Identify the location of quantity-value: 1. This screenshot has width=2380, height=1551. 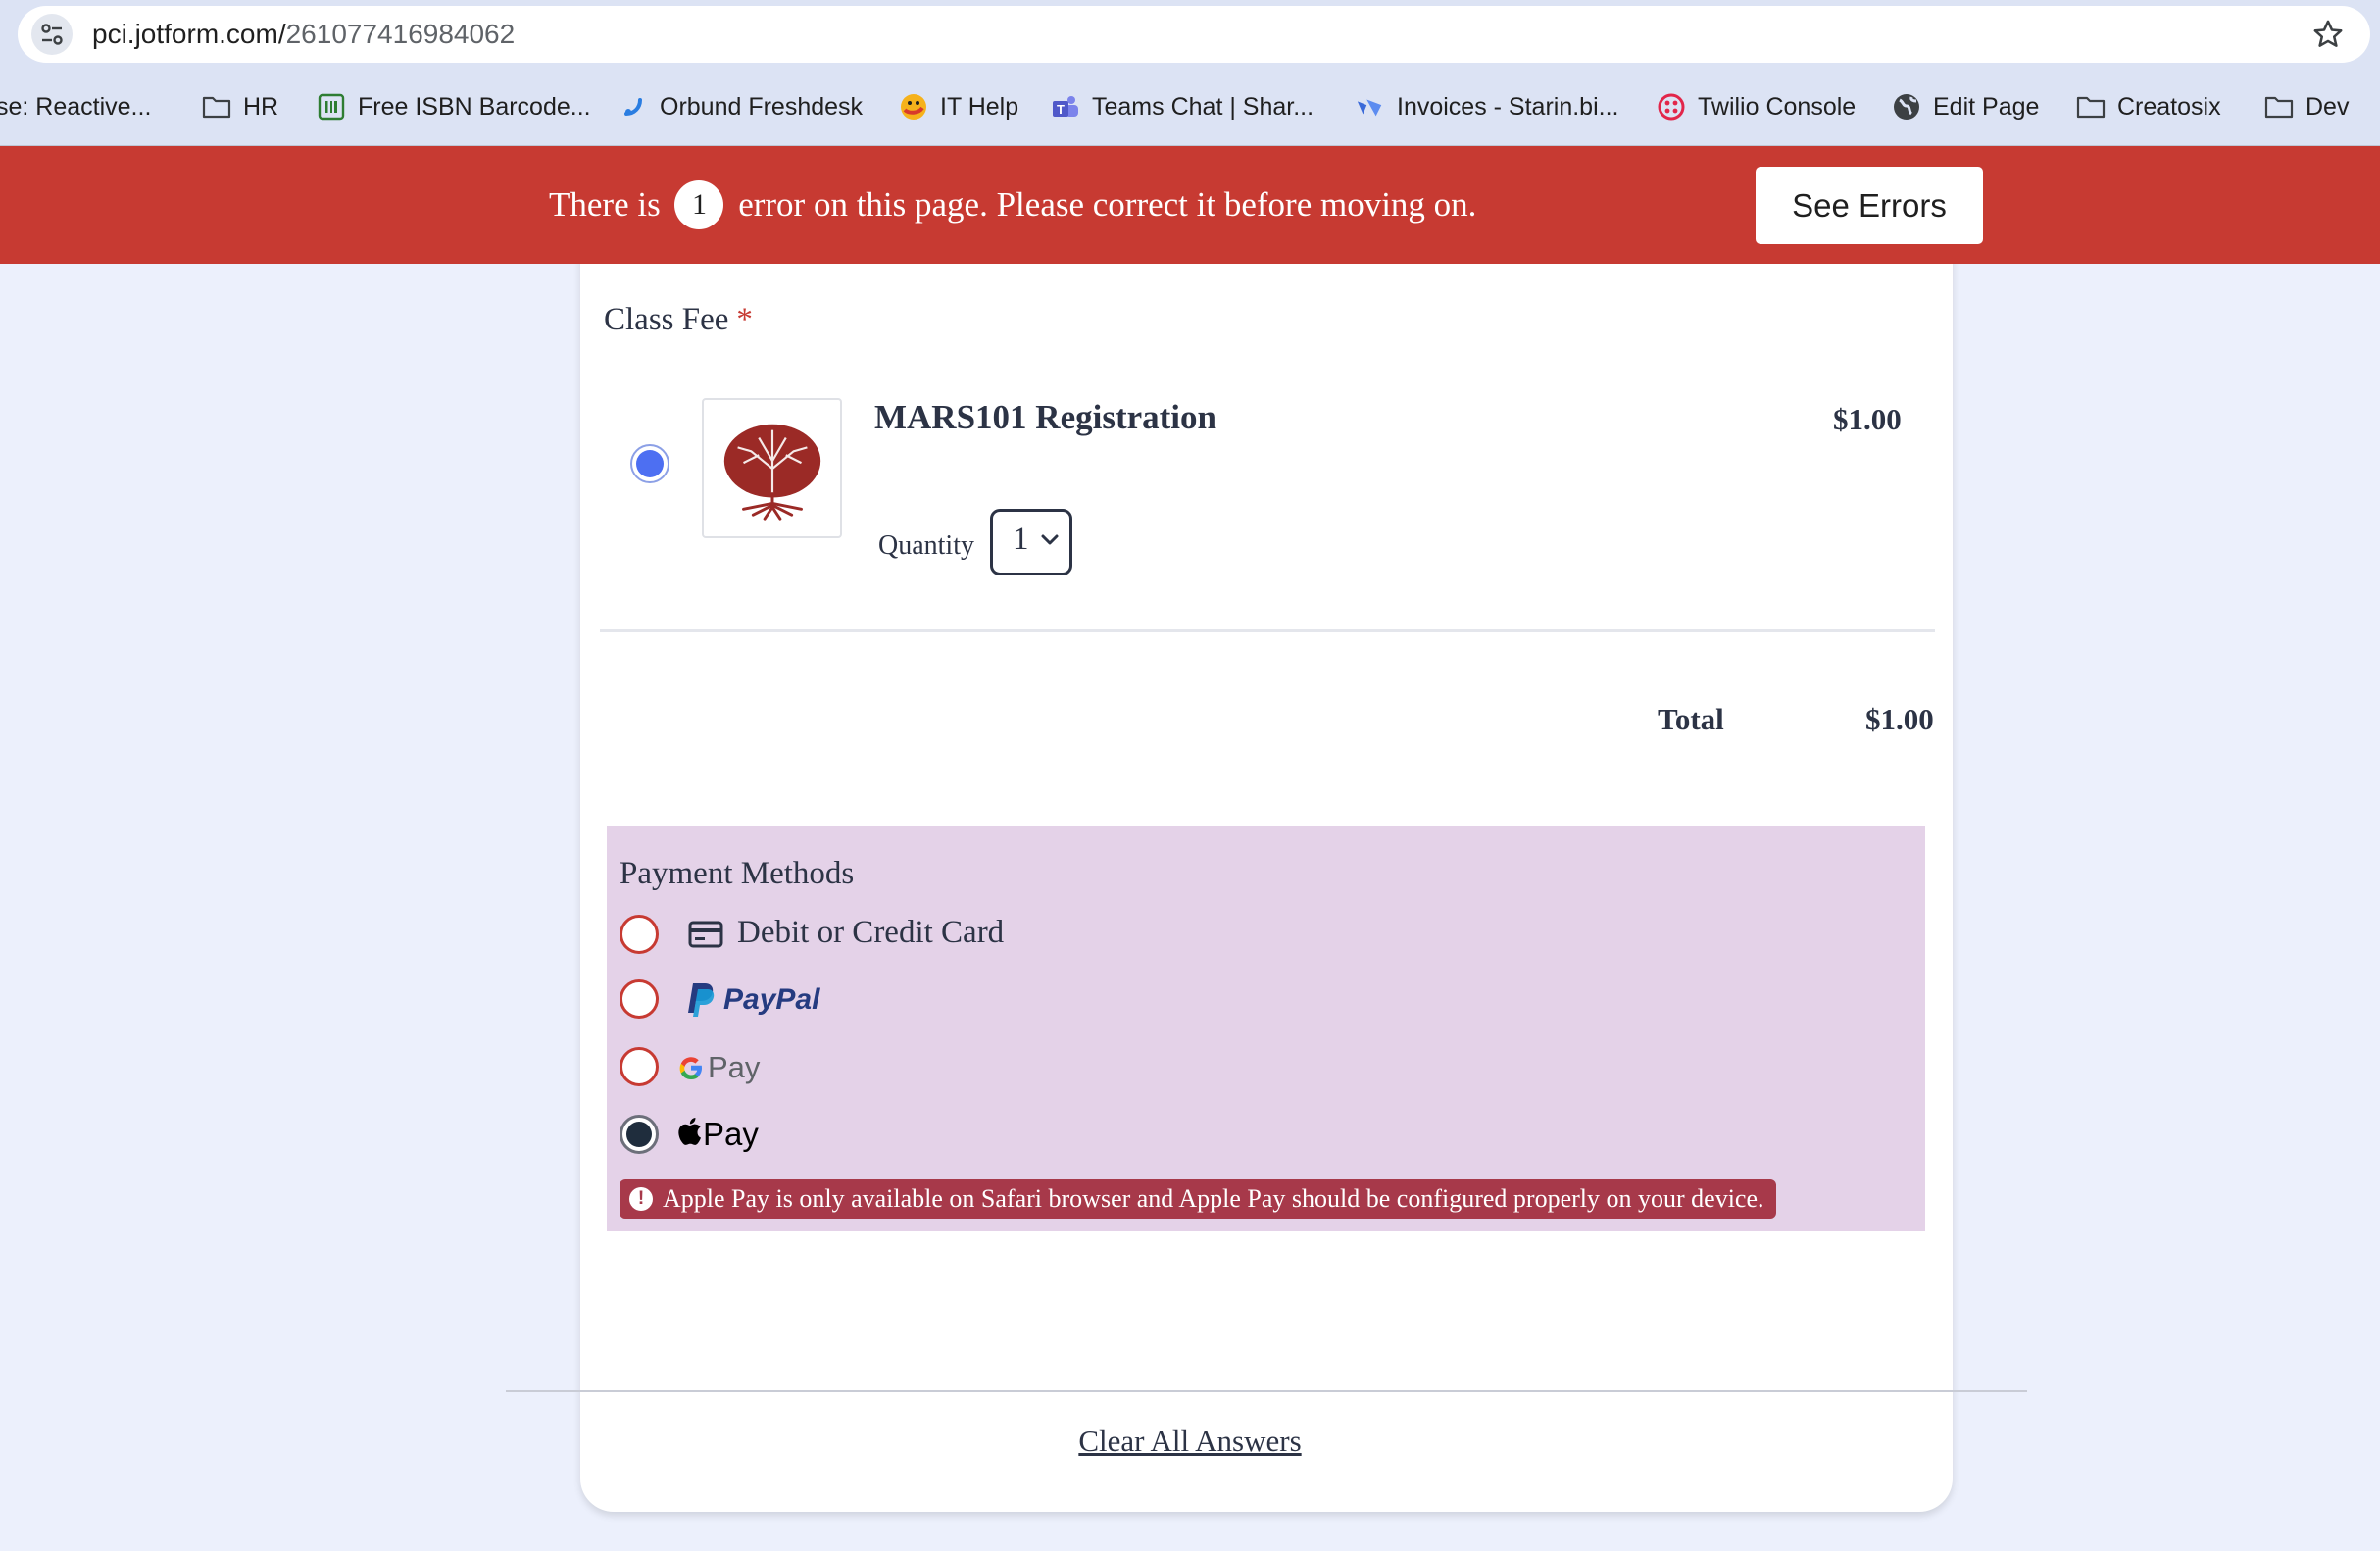
(1021, 539).